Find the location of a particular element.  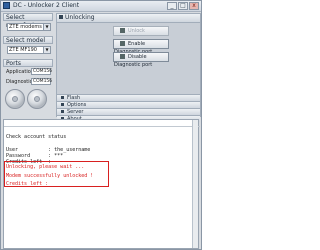

diagnostic-port-label: Diagnostic is located at coordinates (19, 82).